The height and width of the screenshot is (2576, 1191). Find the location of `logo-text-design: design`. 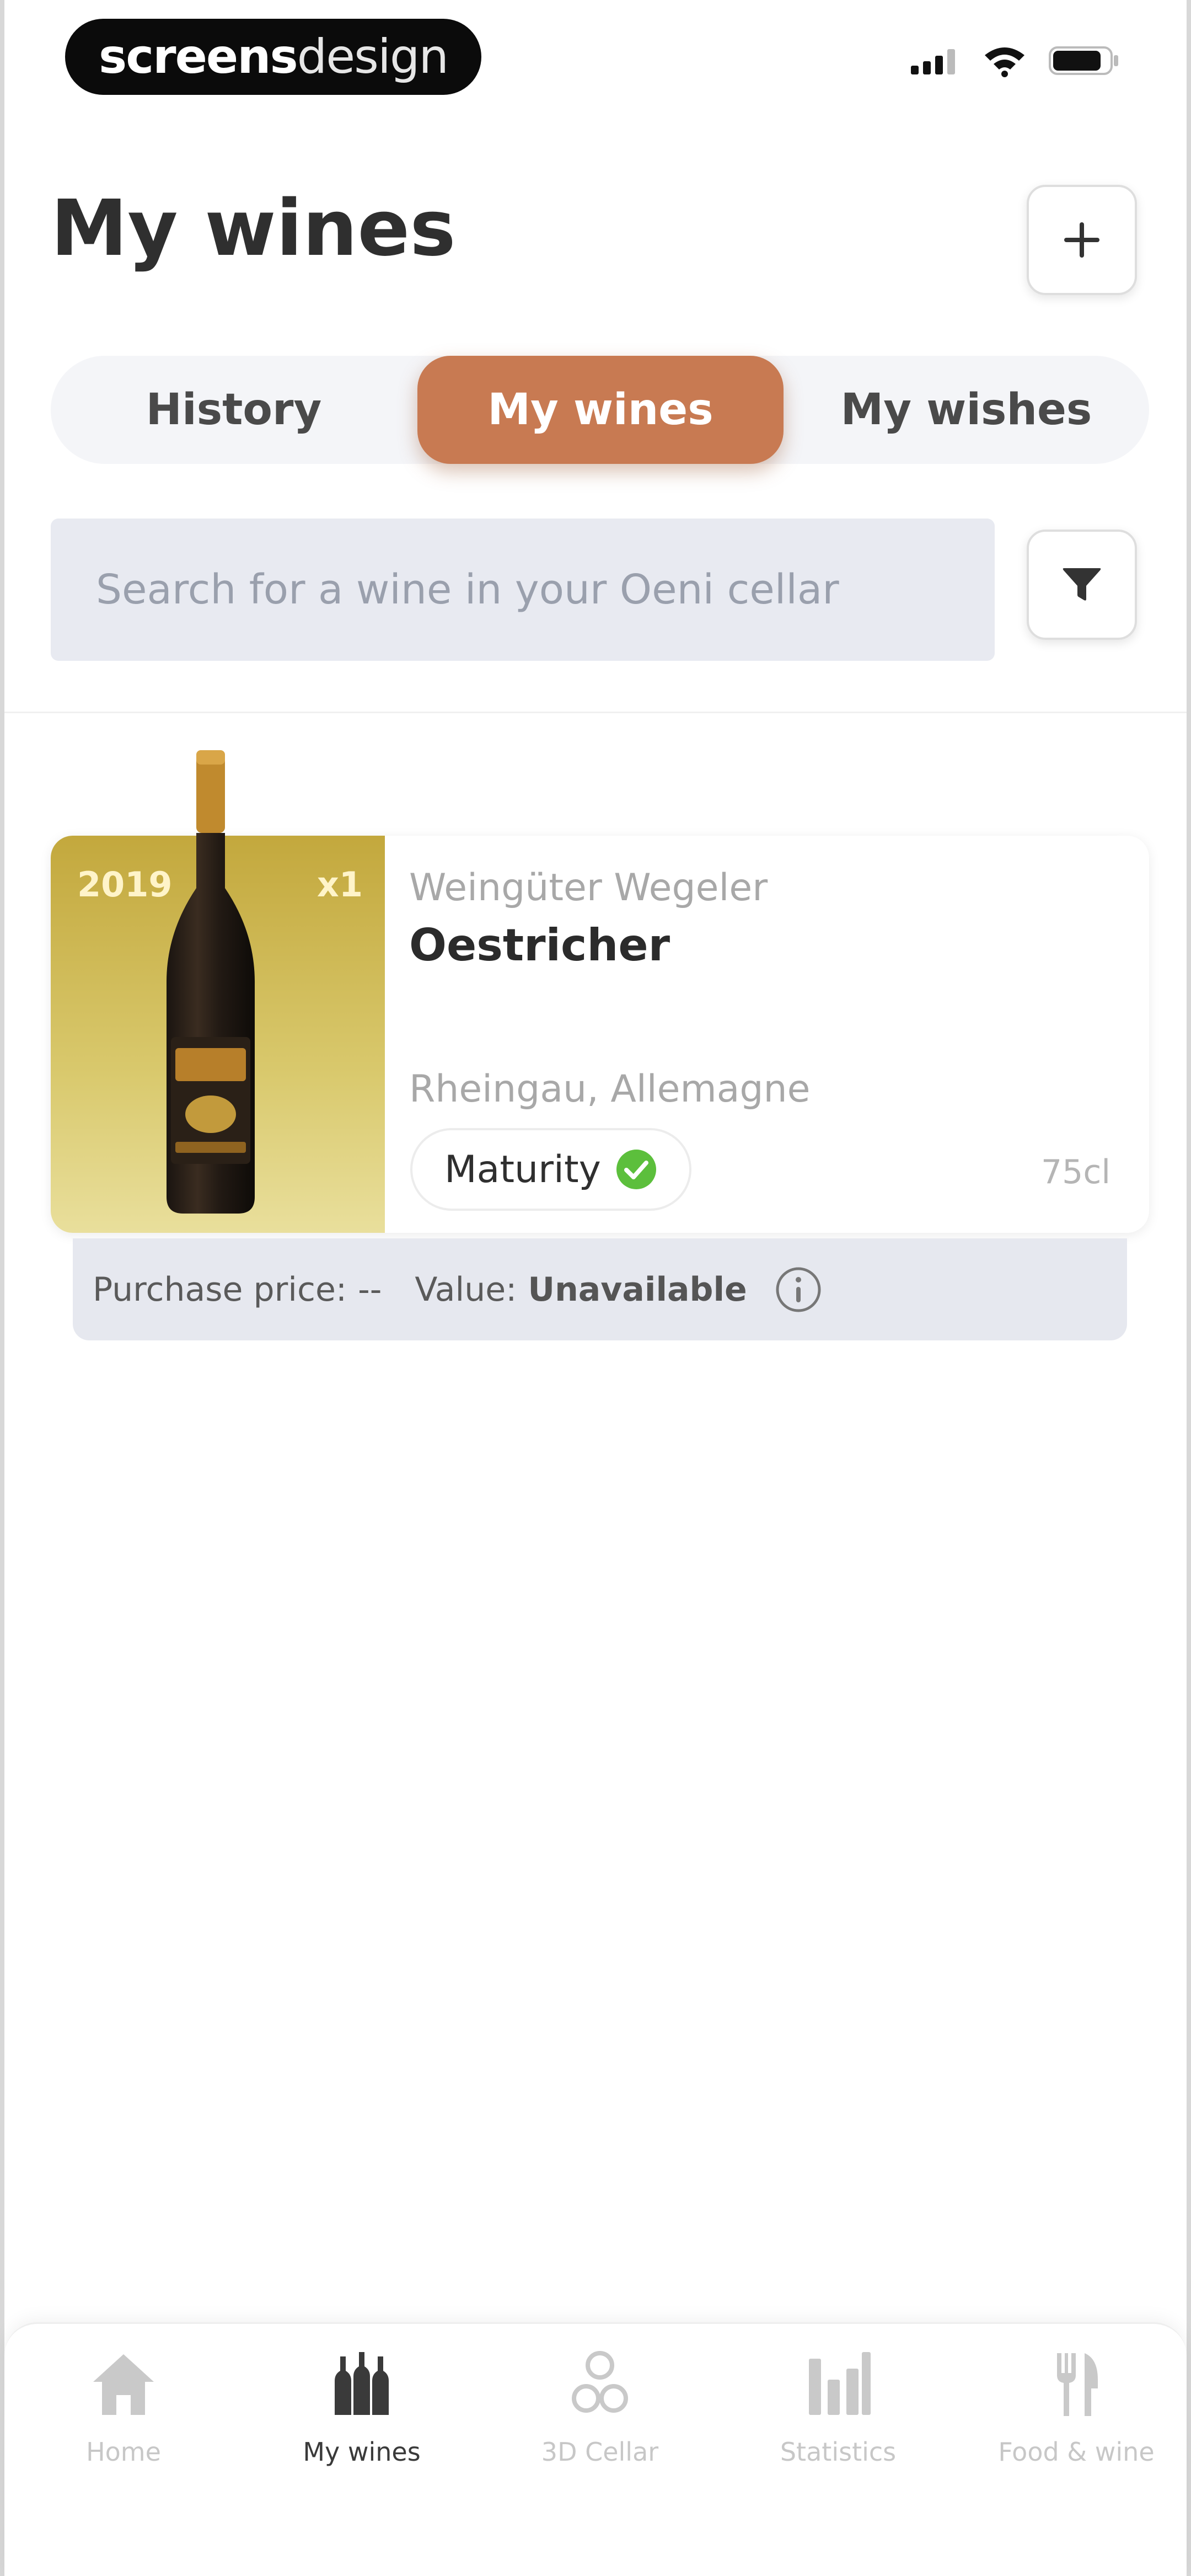

logo-text-design: design is located at coordinates (373, 56).